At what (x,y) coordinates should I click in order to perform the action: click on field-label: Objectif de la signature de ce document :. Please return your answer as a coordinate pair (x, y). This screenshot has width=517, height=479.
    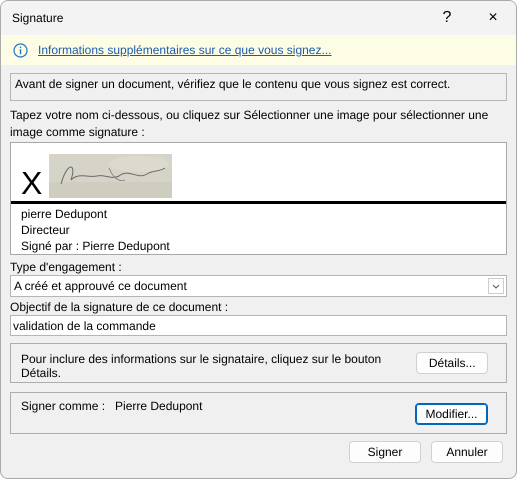
    Looking at the image, I should click on (120, 307).